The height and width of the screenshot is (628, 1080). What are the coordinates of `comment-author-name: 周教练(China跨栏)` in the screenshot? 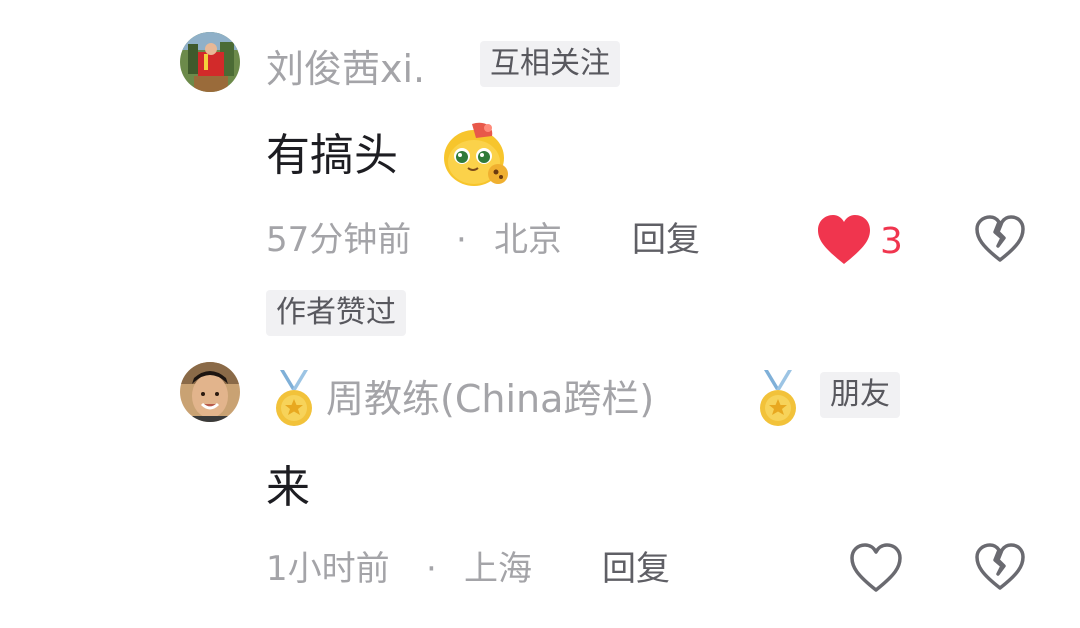 It's located at (490, 399).